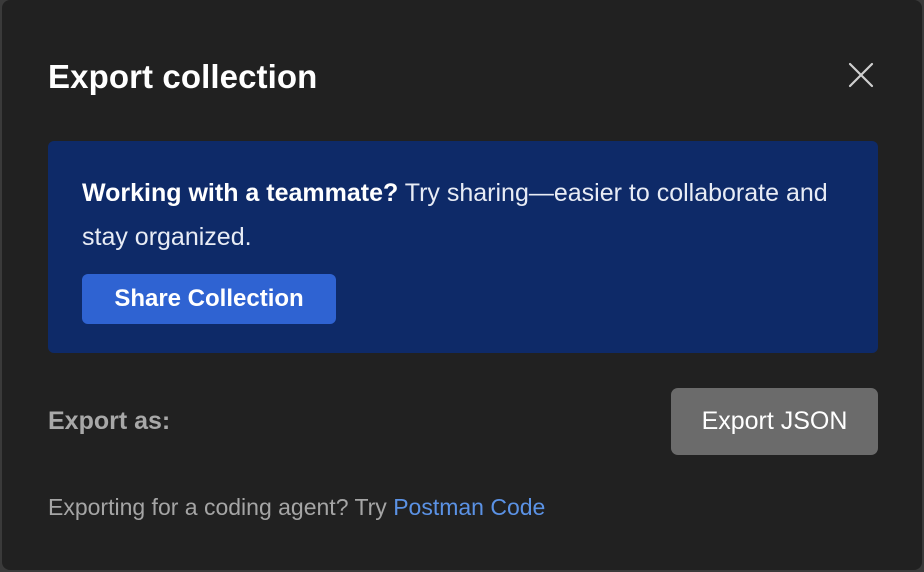 The image size is (924, 572). What do you see at coordinates (183, 76) in the screenshot?
I see `dialog-title: Export collection` at bounding box center [183, 76].